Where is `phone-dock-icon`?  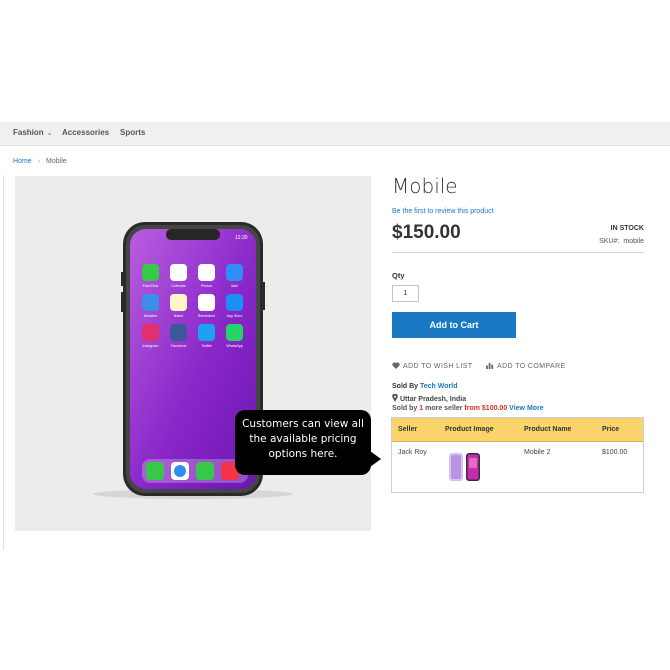
phone-dock-icon is located at coordinates (155, 471).